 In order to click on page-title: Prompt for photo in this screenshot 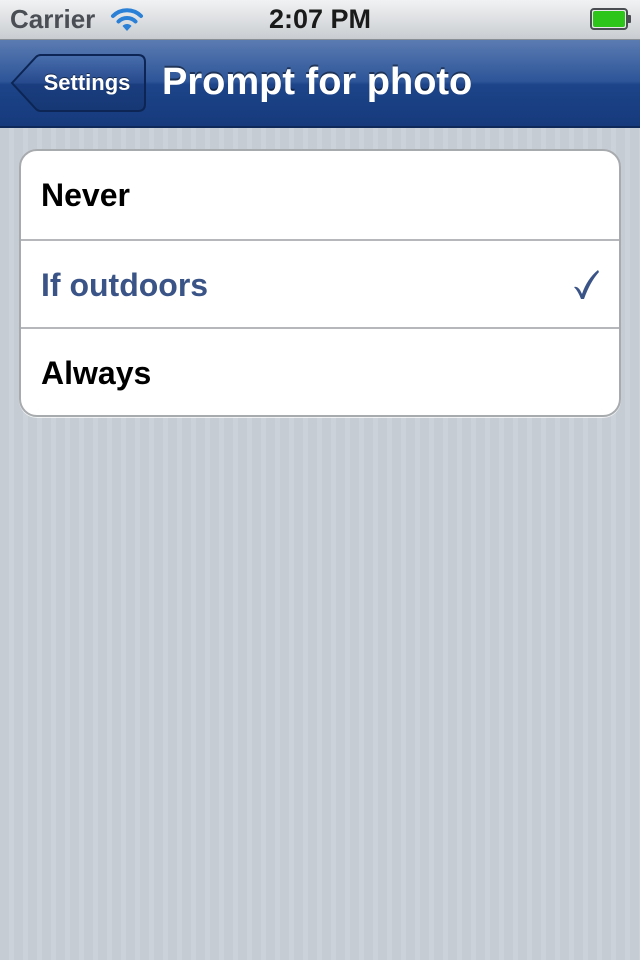, I will do `click(317, 82)`.